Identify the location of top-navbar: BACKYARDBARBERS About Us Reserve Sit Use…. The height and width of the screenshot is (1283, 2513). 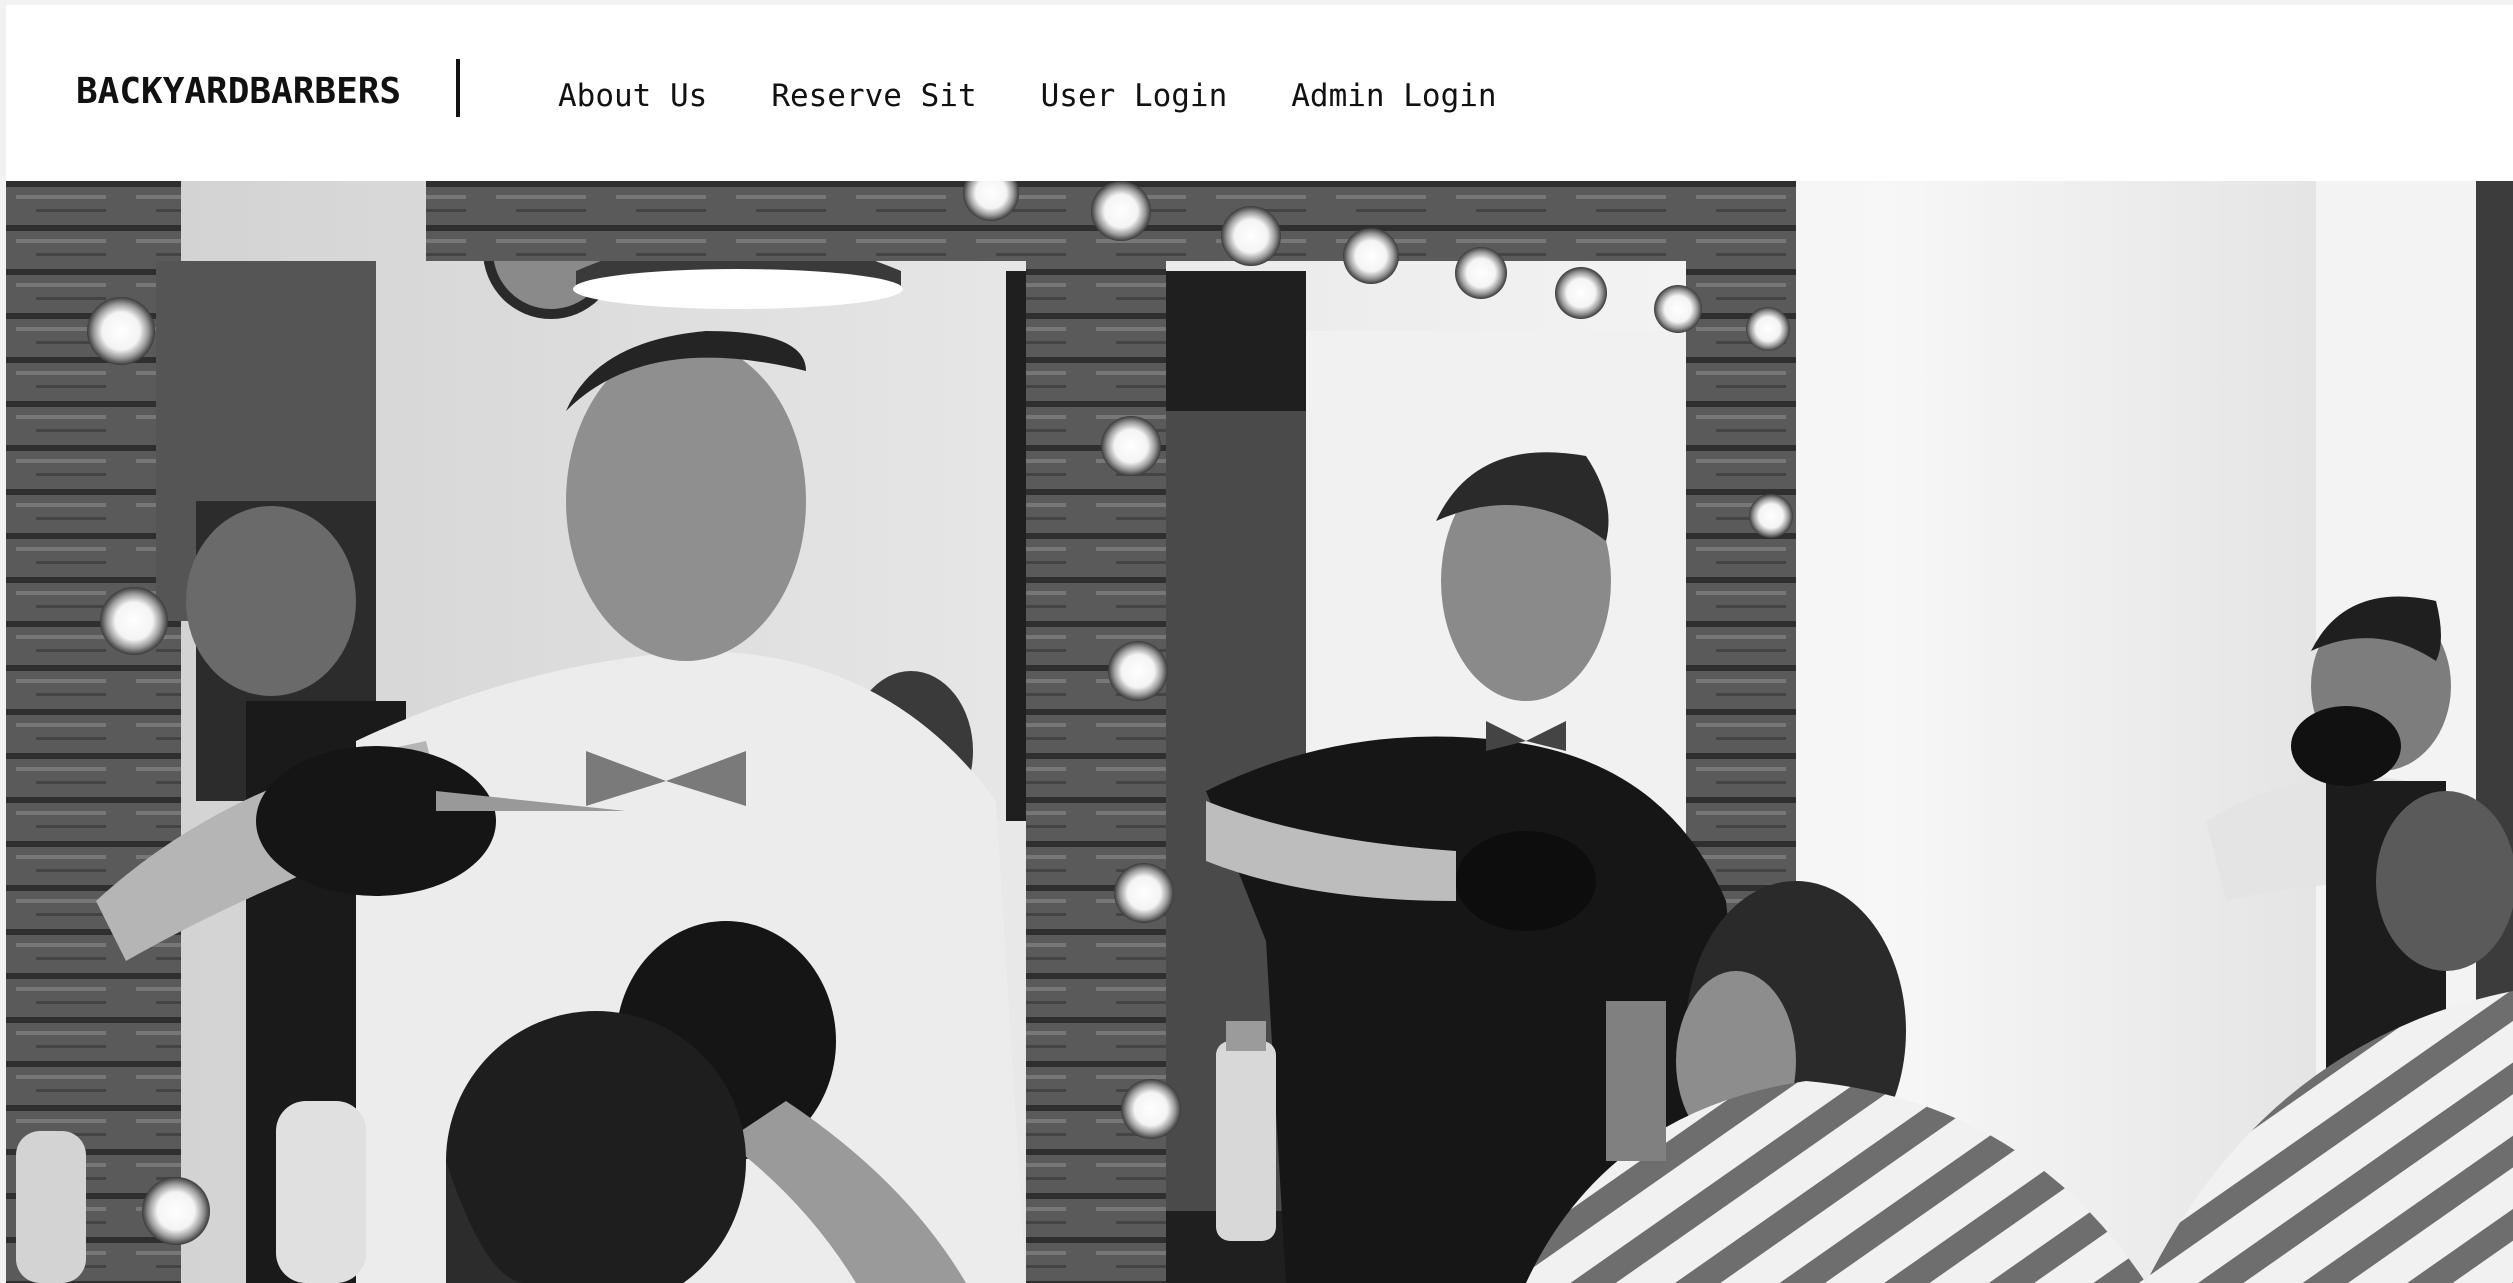
(1259, 93).